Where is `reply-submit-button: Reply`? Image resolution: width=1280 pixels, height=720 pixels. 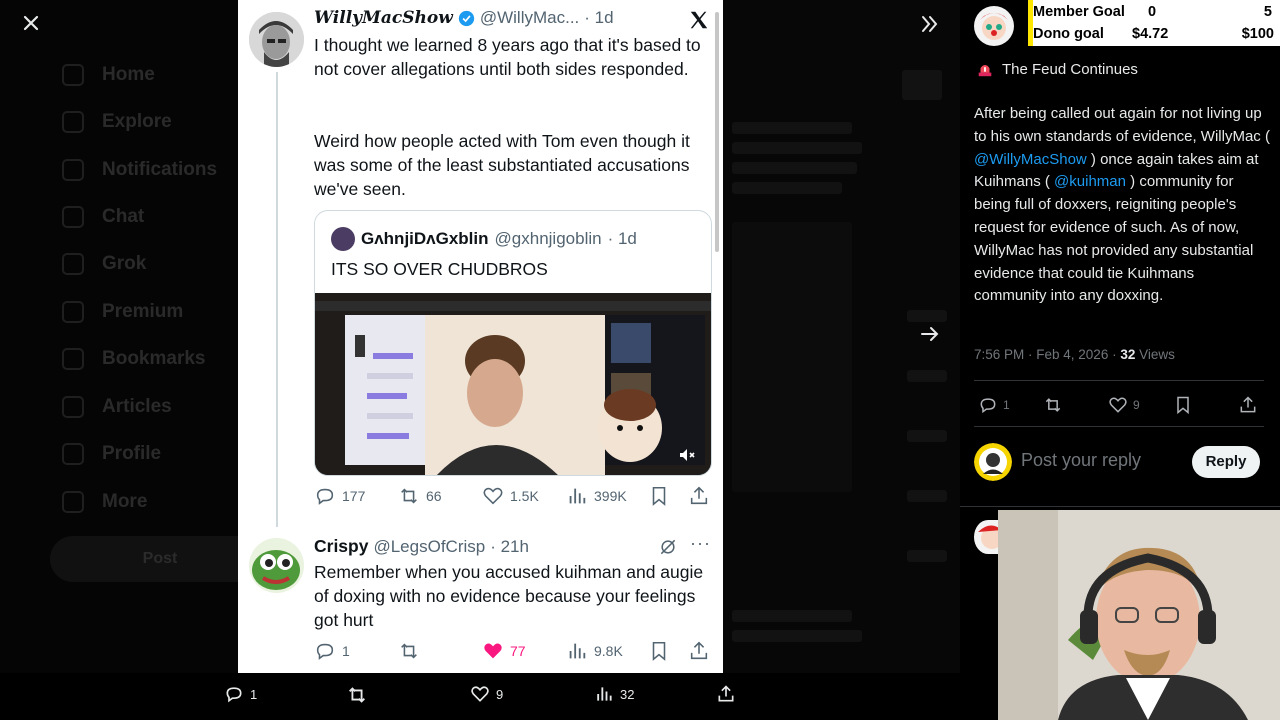
reply-submit-button: Reply is located at coordinates (1226, 462).